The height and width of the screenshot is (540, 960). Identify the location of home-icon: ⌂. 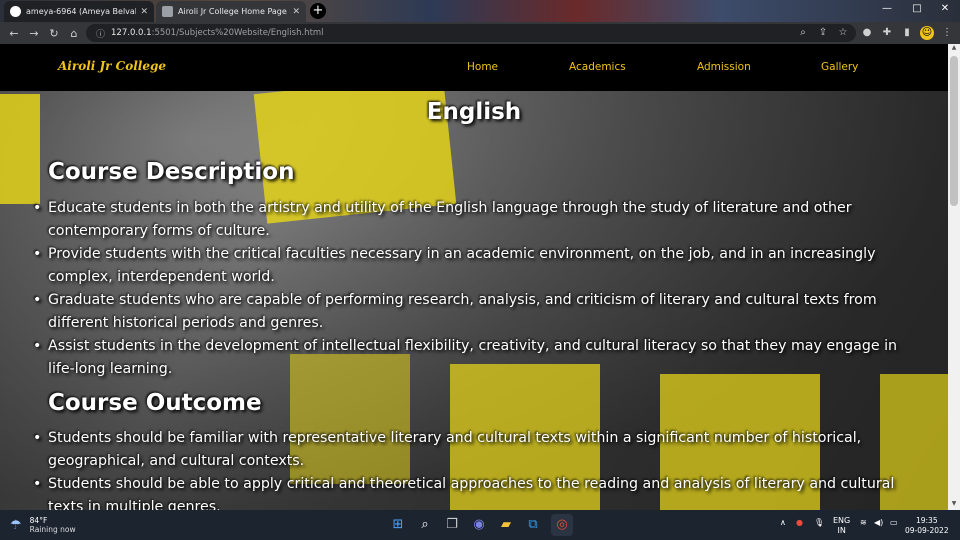
(74, 33).